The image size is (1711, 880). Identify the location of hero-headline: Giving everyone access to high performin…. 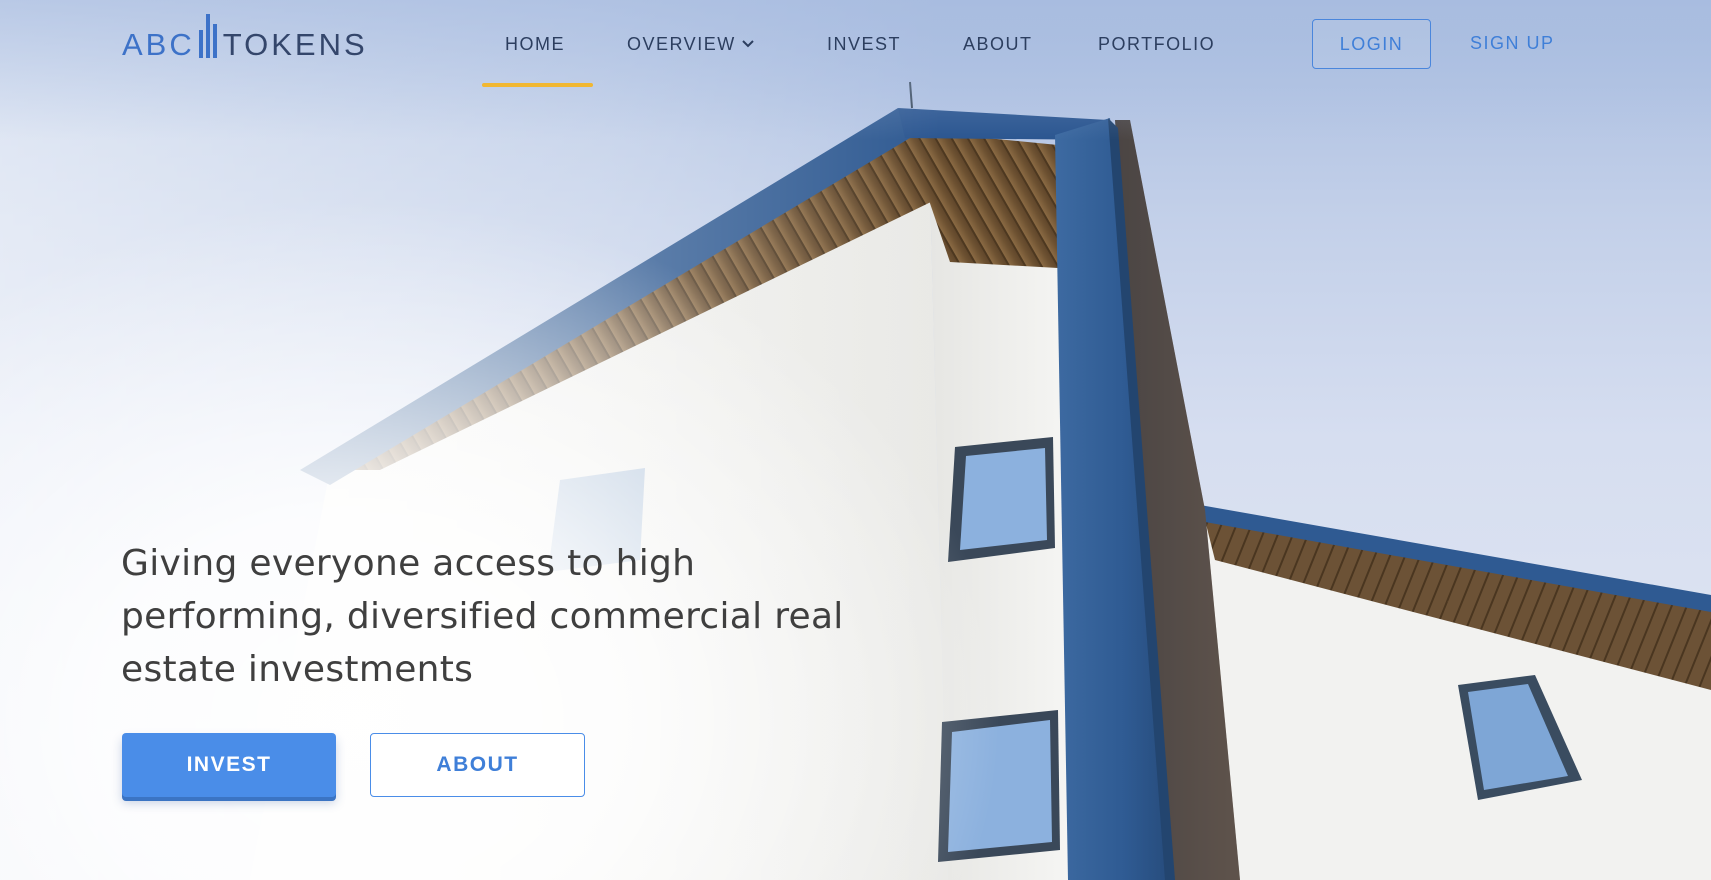
(482, 616).